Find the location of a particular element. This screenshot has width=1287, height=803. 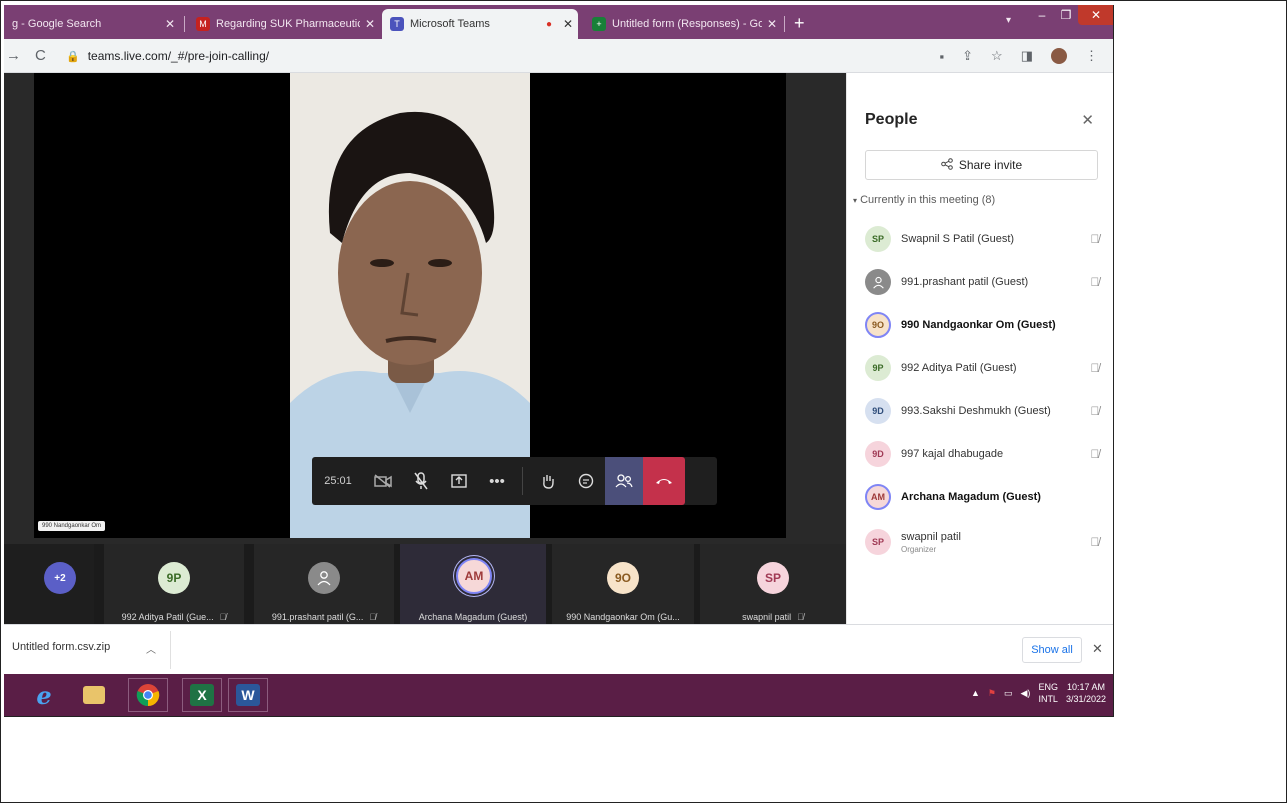

minimize-icon: – is located at coordinates (1042, 15).